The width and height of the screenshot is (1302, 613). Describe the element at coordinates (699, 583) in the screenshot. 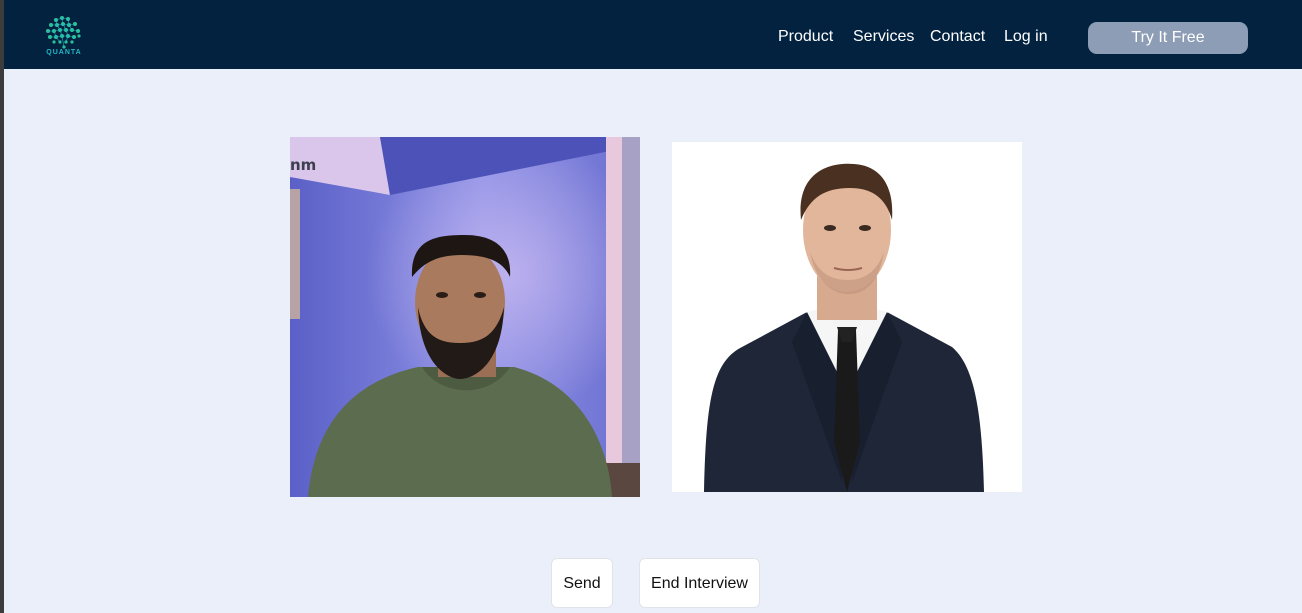

I see `end-interview-button: End Interview` at that location.